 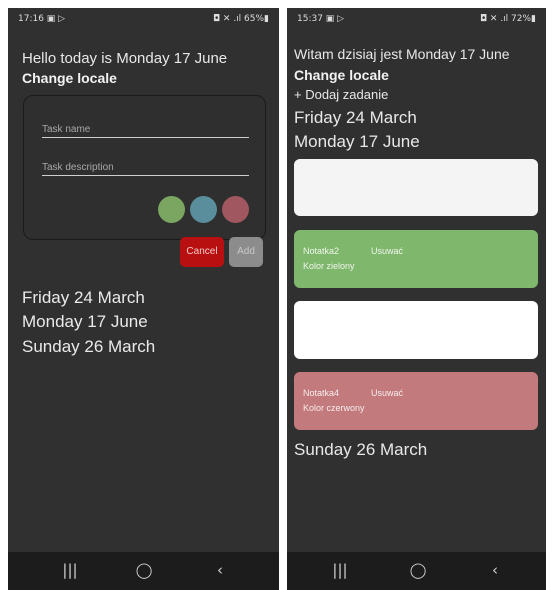 What do you see at coordinates (240, 19) in the screenshot?
I see `status-icons: ◘ ✕ .ıl 65%▮` at bounding box center [240, 19].